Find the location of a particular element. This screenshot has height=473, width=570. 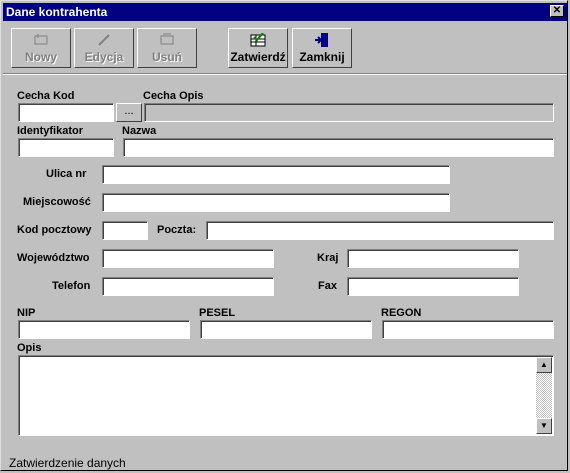

regon-input is located at coordinates (468, 329).